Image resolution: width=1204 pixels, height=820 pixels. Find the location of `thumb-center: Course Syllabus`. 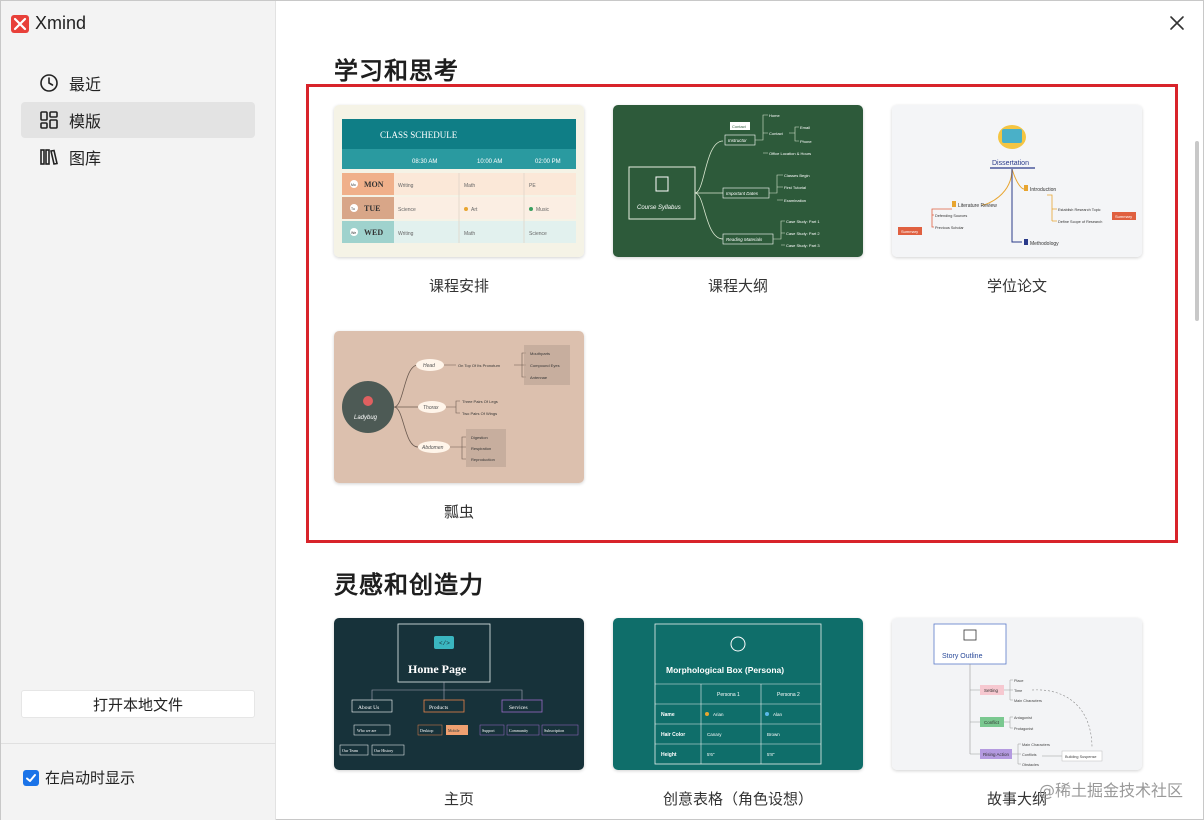

thumb-center: Course Syllabus is located at coordinates (659, 208).